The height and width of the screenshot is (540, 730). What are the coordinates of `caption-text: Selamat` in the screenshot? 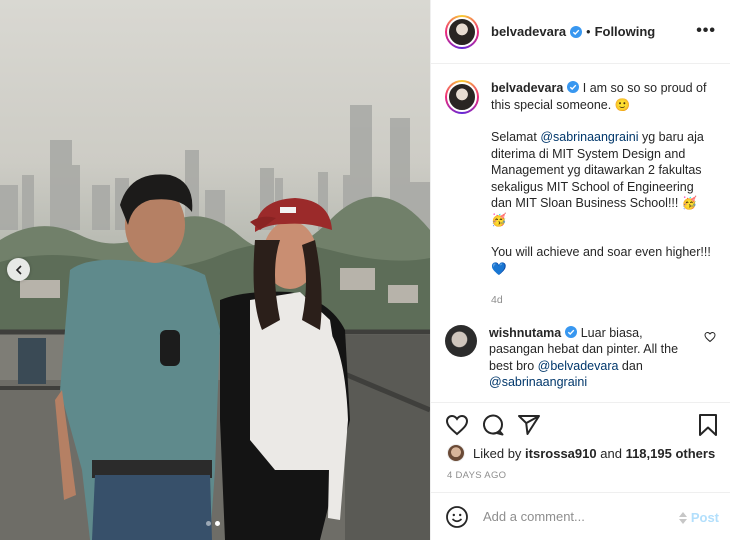 It's located at (516, 137).